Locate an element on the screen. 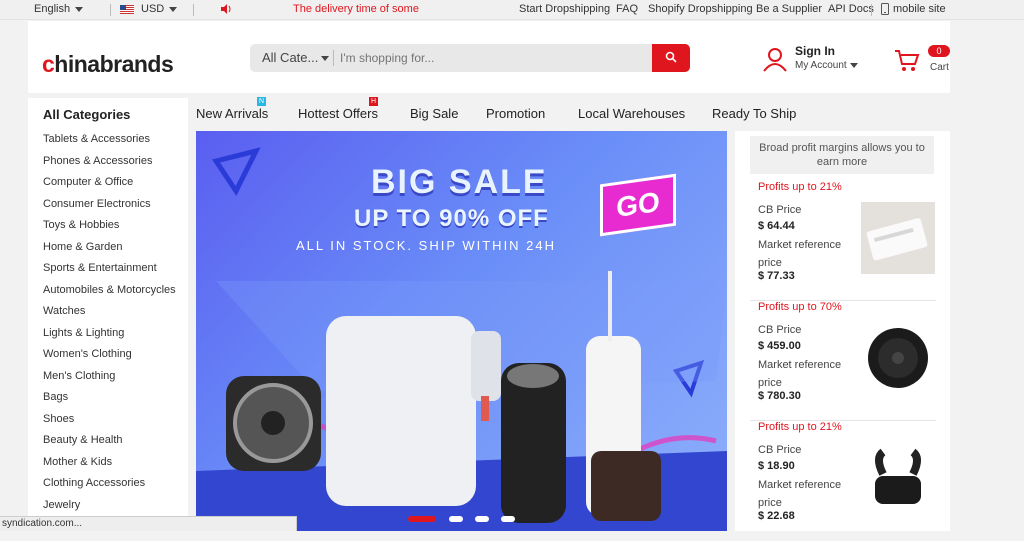 The width and height of the screenshot is (1024, 541). cb-price: $ 18.90 is located at coordinates (776, 466).